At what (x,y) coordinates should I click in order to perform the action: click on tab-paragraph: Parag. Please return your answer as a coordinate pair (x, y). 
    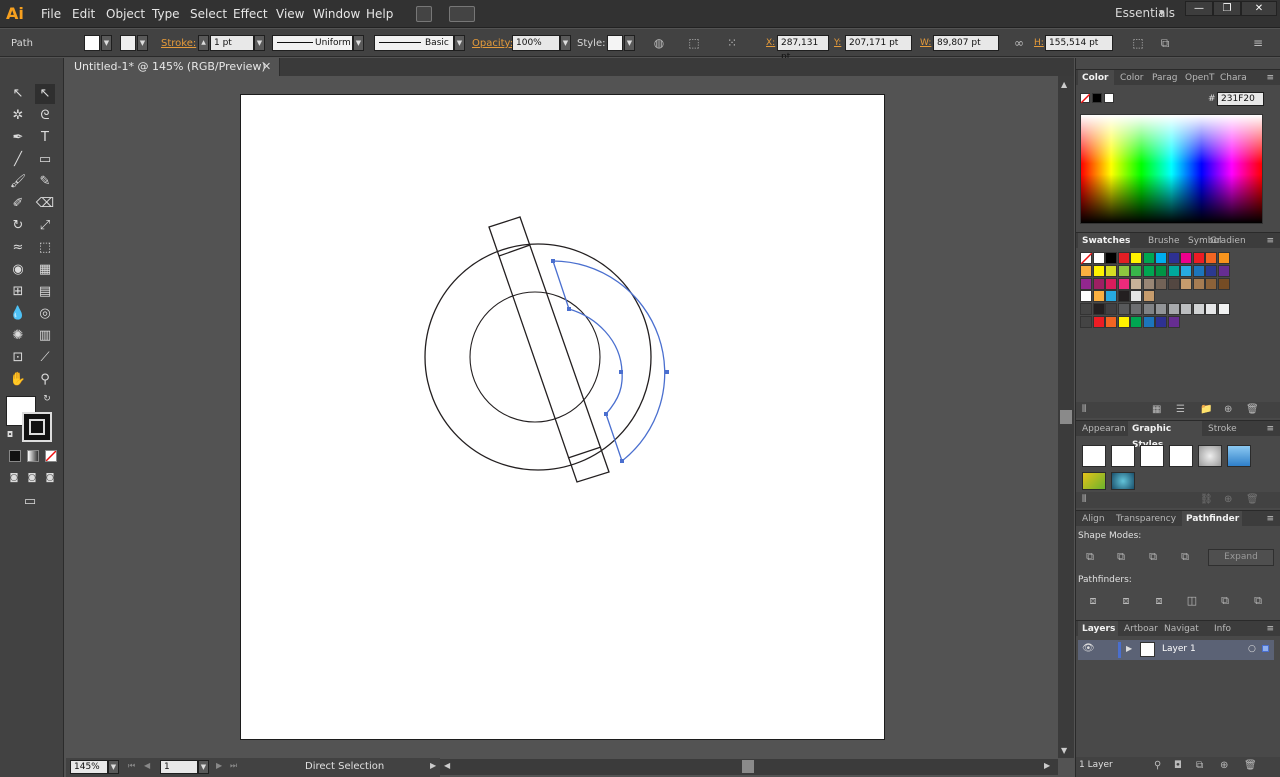
    Looking at the image, I should click on (1162, 78).